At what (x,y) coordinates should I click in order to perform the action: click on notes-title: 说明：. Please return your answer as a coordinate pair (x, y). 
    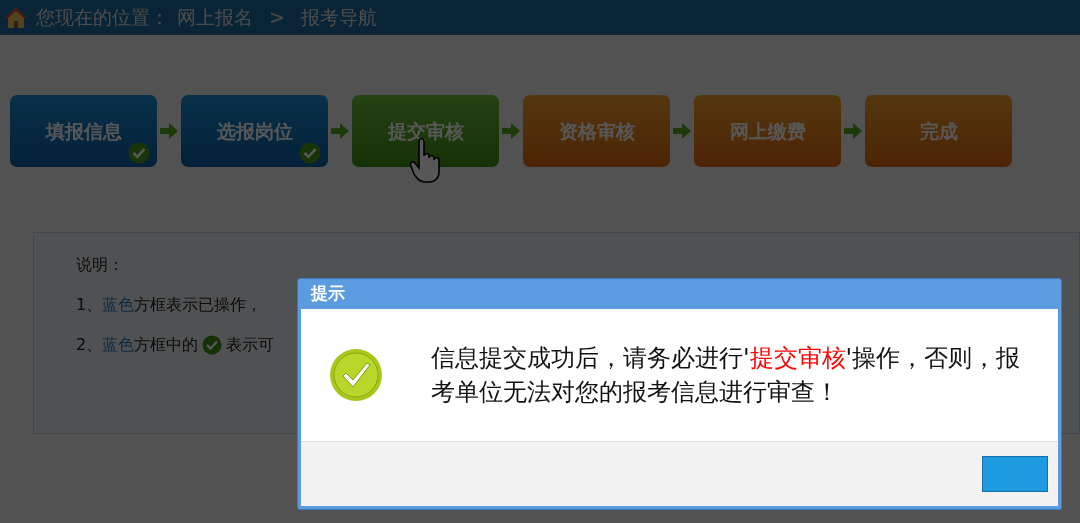
    Looking at the image, I should click on (100, 265).